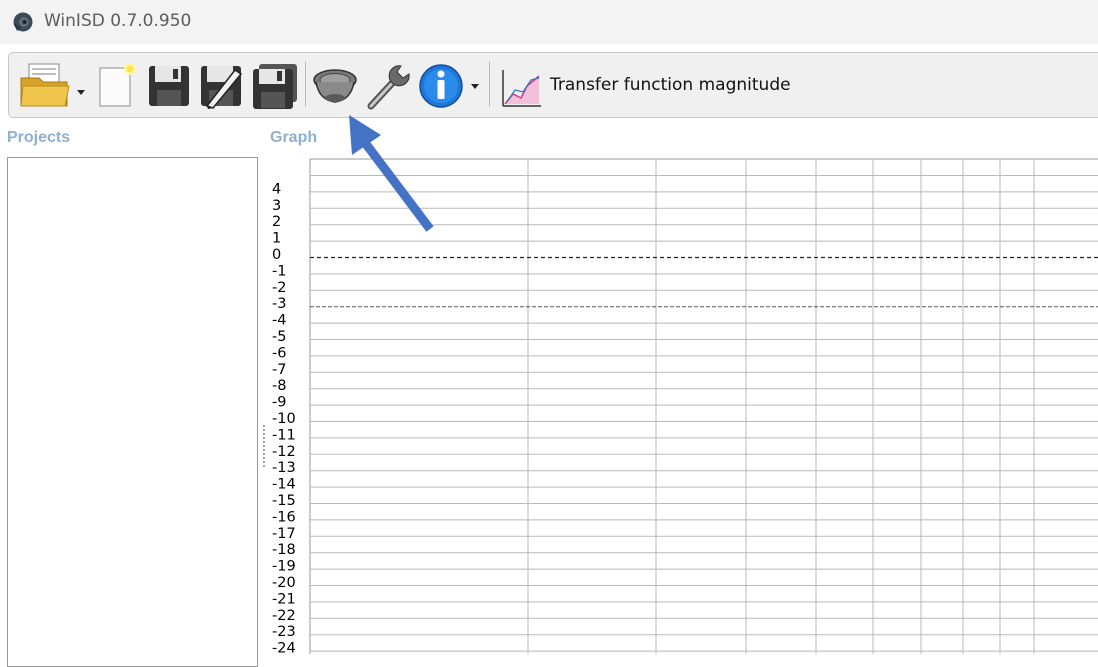  Describe the element at coordinates (284, 485) in the screenshot. I see `y-tick-label: -14` at that location.